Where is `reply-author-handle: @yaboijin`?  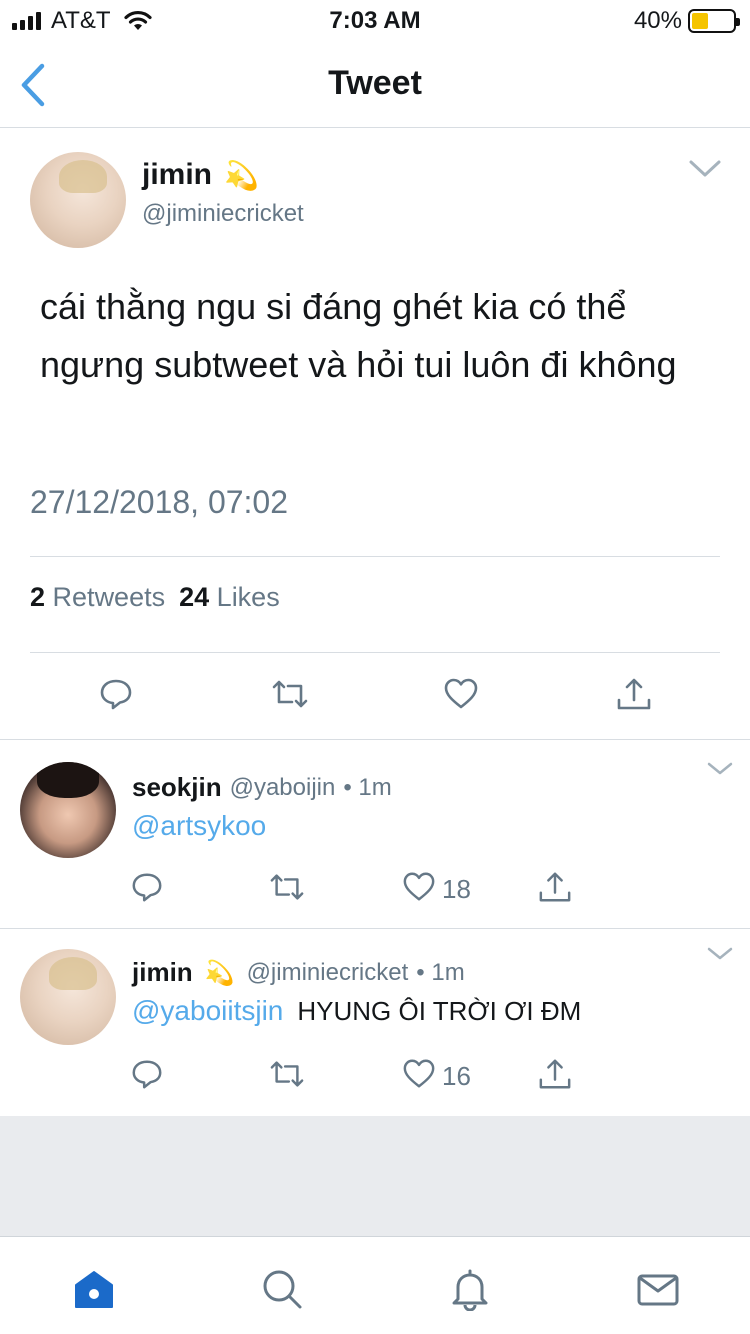 reply-author-handle: @yaboijin is located at coordinates (283, 788).